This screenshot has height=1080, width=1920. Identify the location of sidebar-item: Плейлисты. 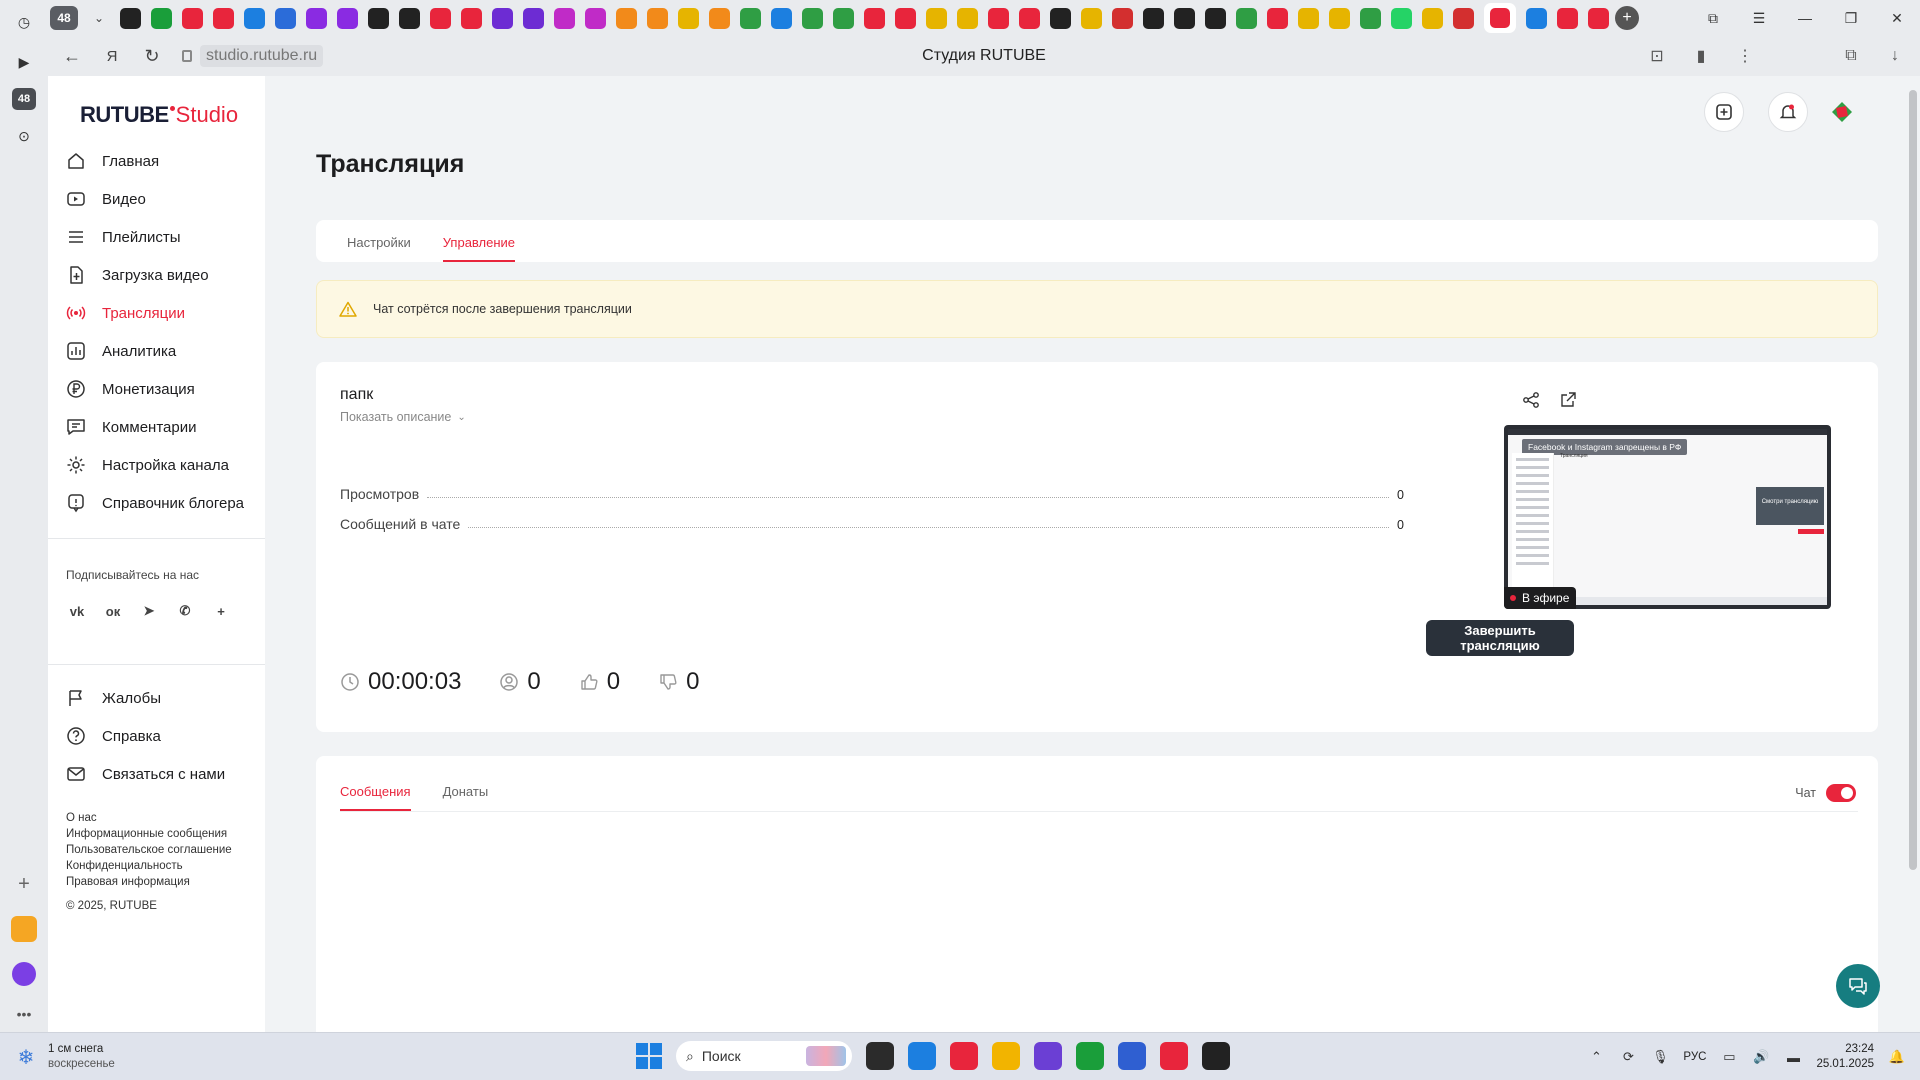
(165, 237).